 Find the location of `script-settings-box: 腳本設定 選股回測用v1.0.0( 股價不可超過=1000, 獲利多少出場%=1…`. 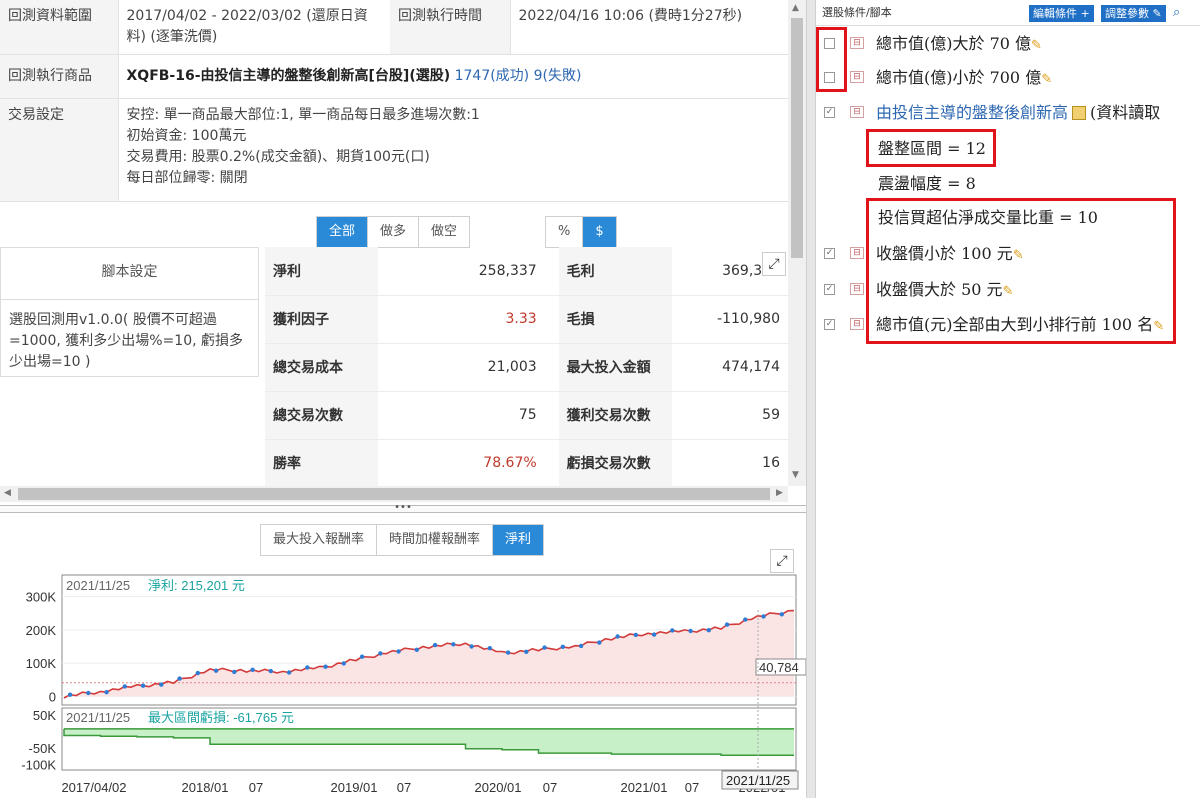

script-settings-box: 腳本設定 選股回測用v1.0.0( 股價不可超過=1000, 獲利多少出場%=1… is located at coordinates (129, 312).